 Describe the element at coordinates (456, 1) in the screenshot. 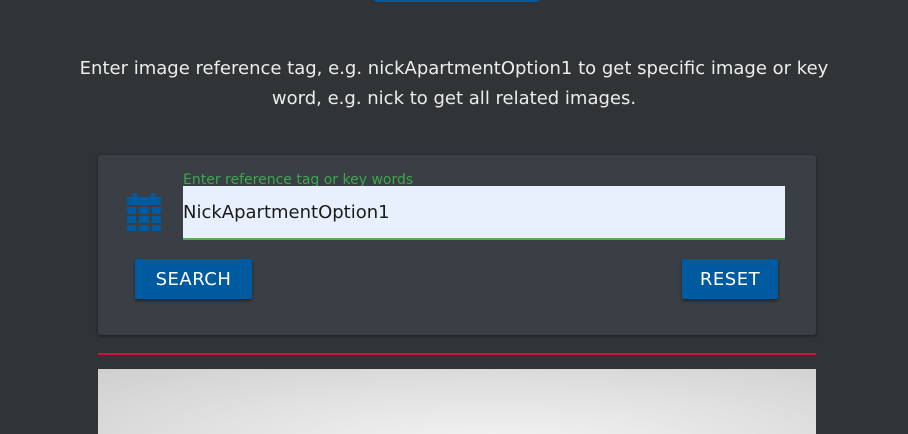

I see `top-tab-button` at that location.